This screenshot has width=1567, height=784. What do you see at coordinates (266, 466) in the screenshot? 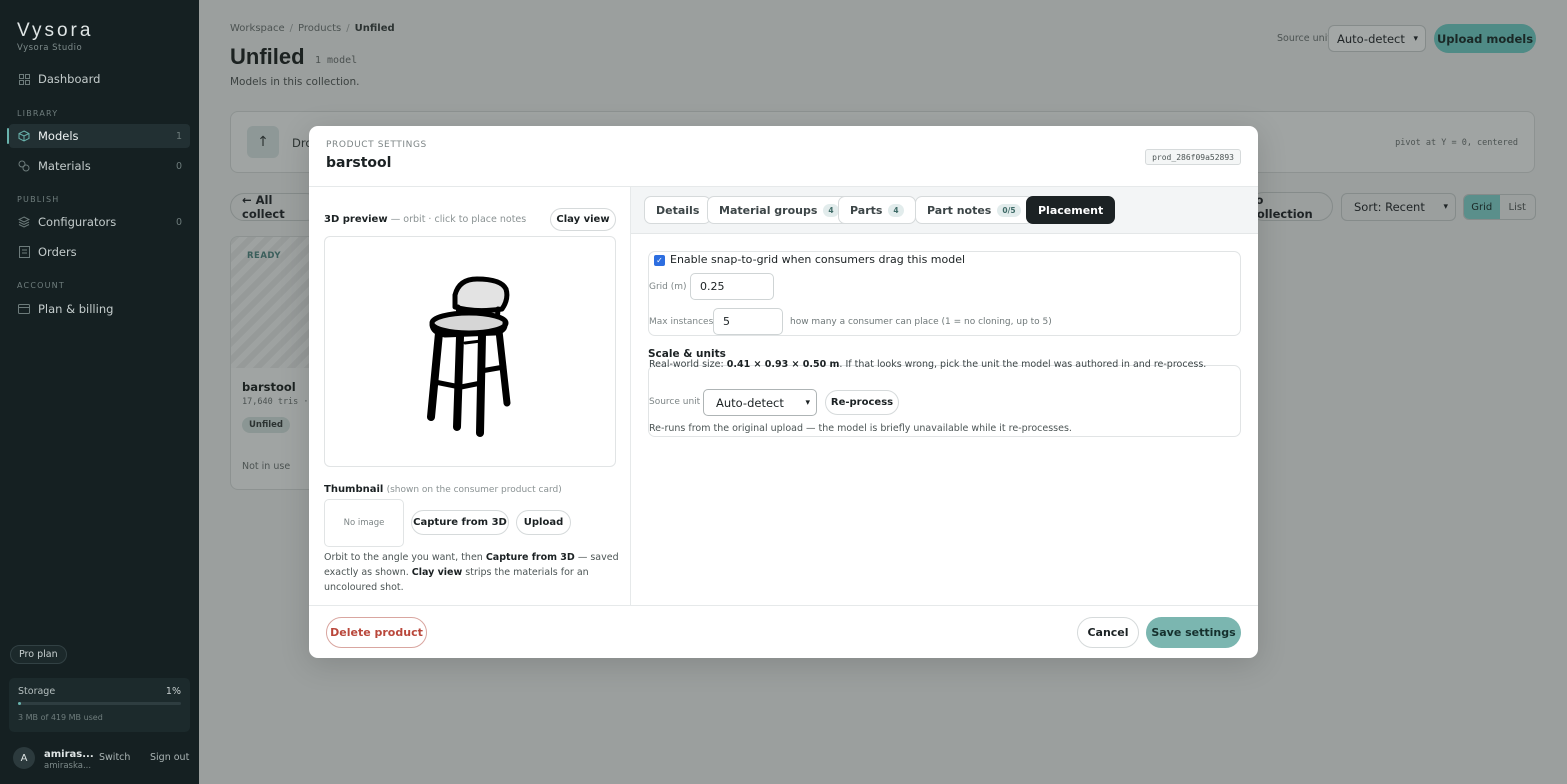
I see `usage-status: Not in use` at bounding box center [266, 466].